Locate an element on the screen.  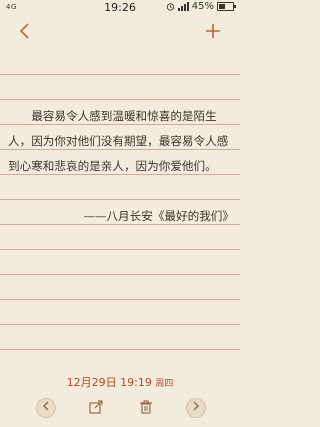
note-timestamp: 12月29日 19:19 周四 is located at coordinates (120, 382).